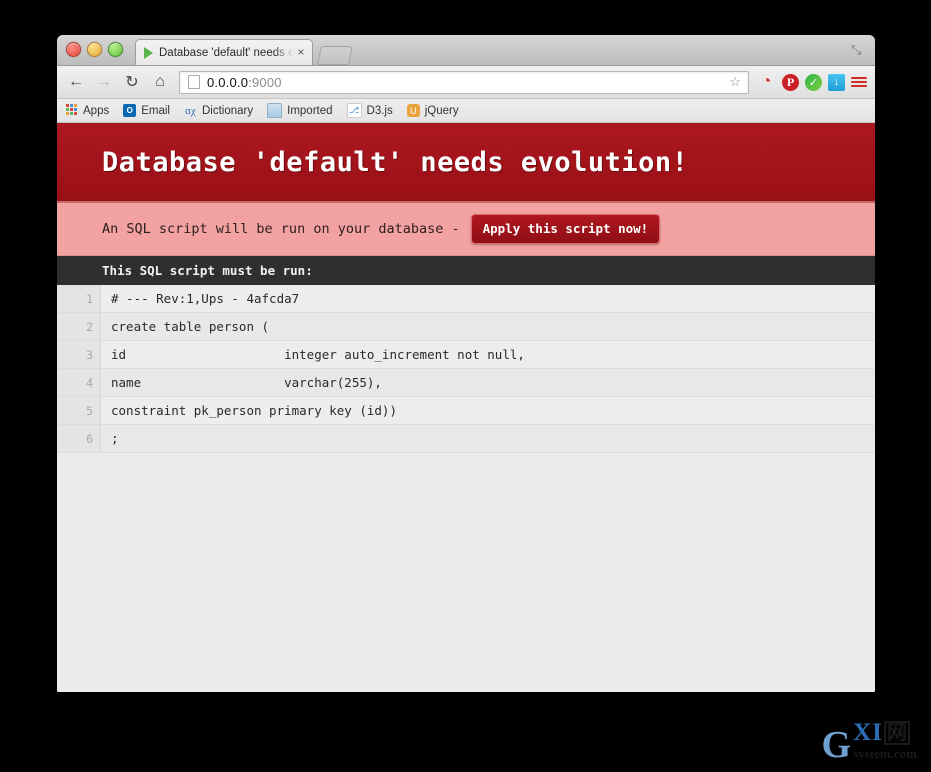  I want to click on kaspersky-extension-icon: ✓, so click(813, 82).